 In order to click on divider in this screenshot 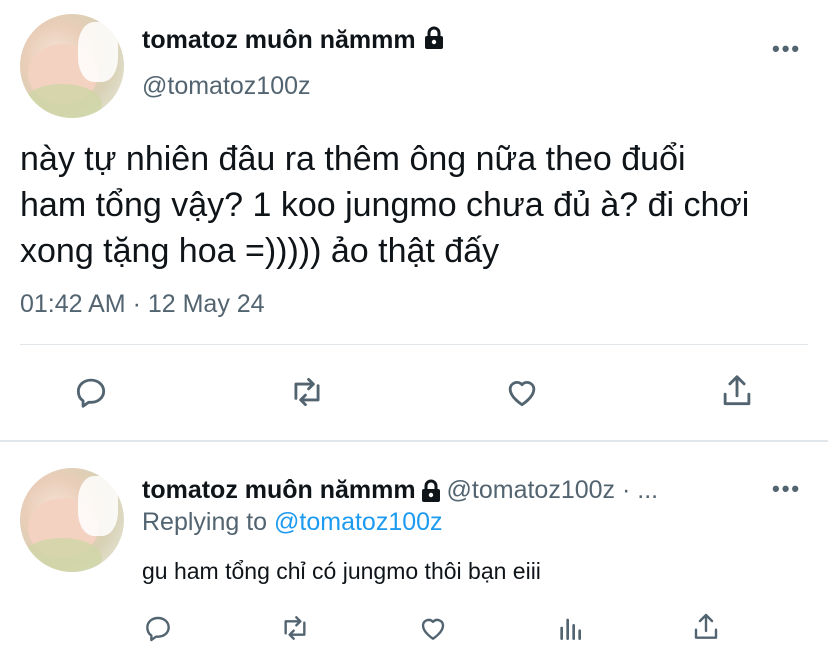, I will do `click(414, 344)`.